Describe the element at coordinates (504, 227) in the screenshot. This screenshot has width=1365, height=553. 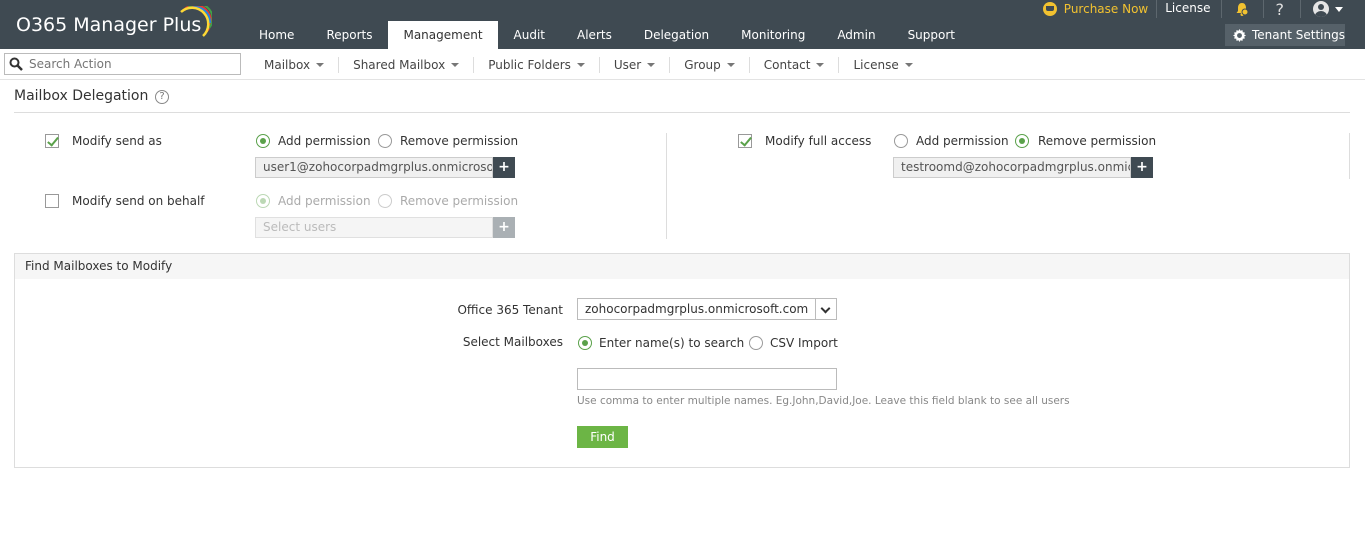
I see `send-on-behalf-add-users-button: +` at that location.